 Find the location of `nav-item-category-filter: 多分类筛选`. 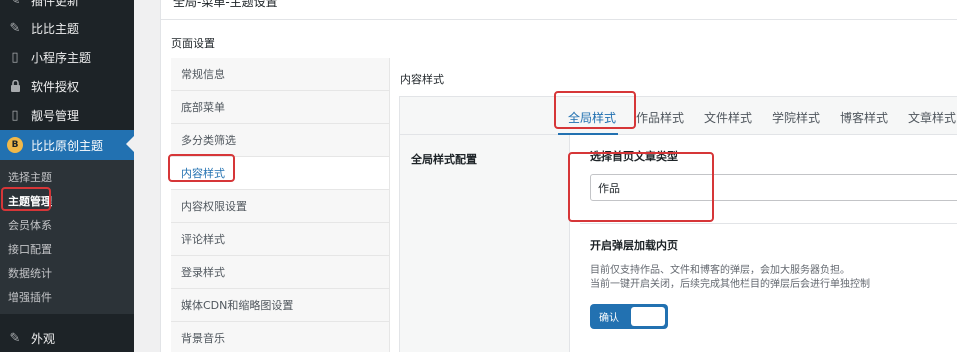

nav-item-category-filter: 多分类筛选 is located at coordinates (280, 140).